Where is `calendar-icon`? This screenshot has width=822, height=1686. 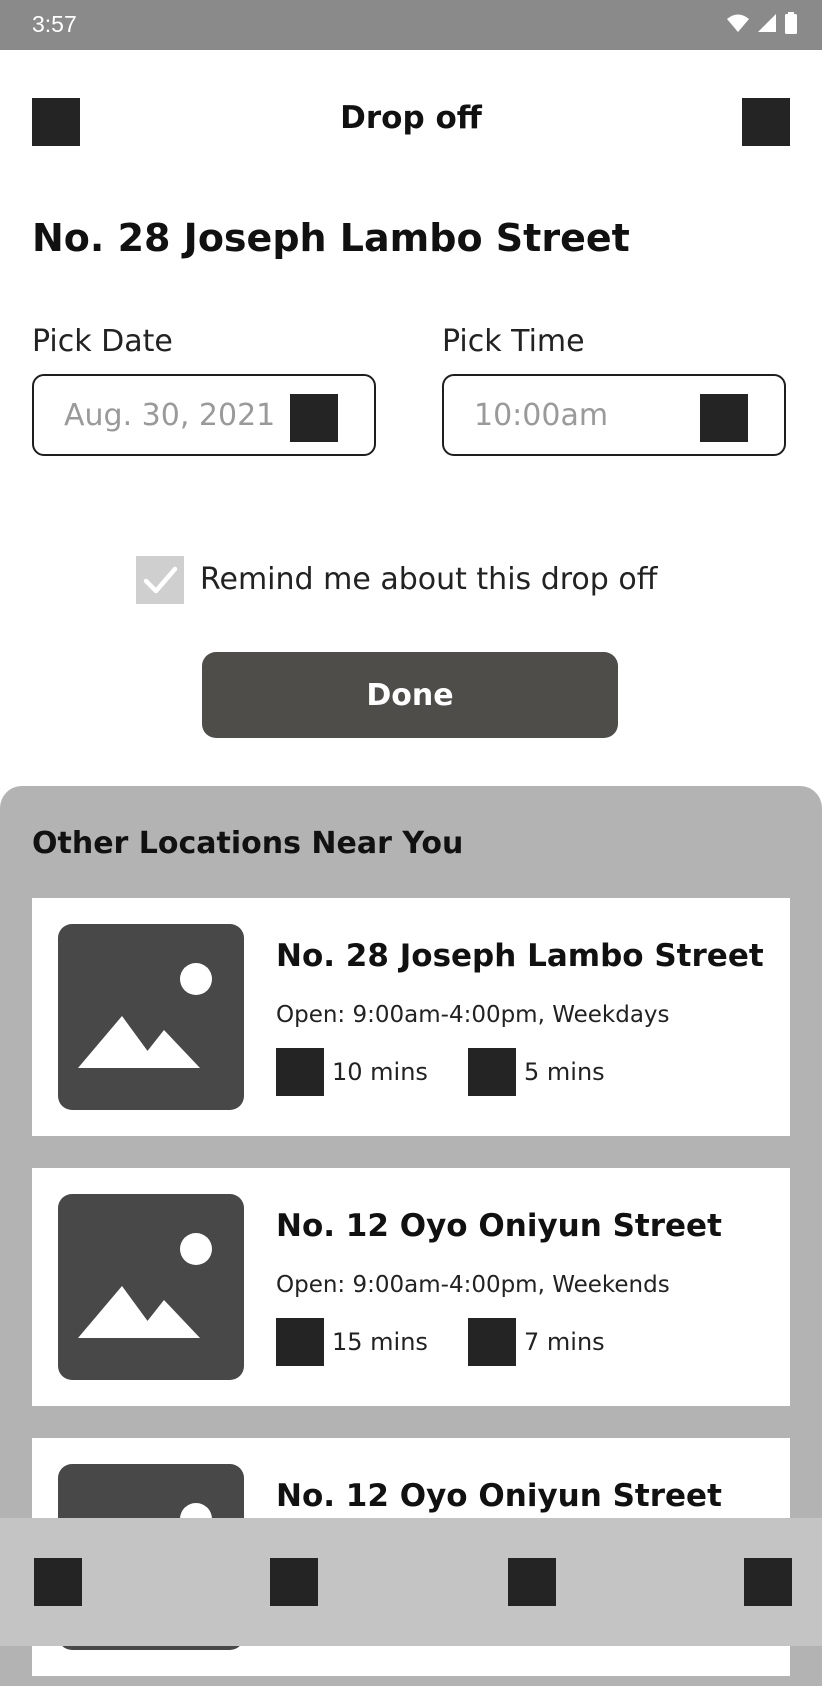
calendar-icon is located at coordinates (314, 418).